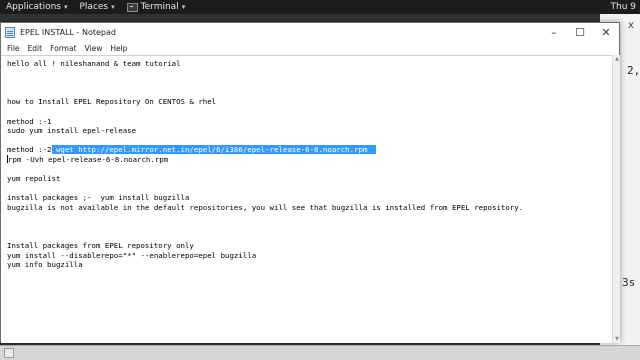 Image resolution: width=640 pixels, height=360 pixels. What do you see at coordinates (631, 25) in the screenshot?
I see `close-icon: x` at bounding box center [631, 25].